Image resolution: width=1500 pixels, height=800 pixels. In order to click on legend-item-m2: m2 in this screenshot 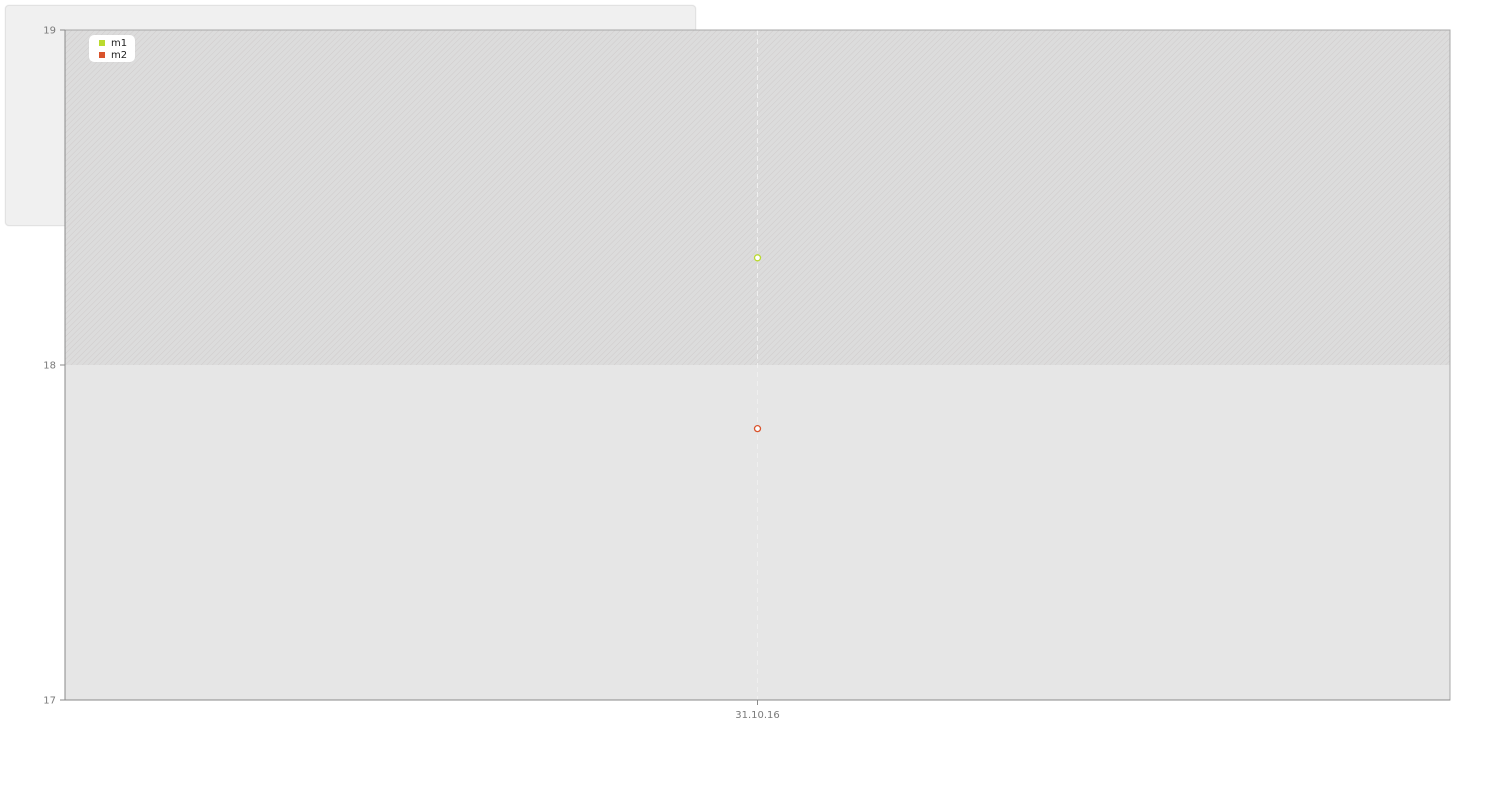, I will do `click(113, 56)`.